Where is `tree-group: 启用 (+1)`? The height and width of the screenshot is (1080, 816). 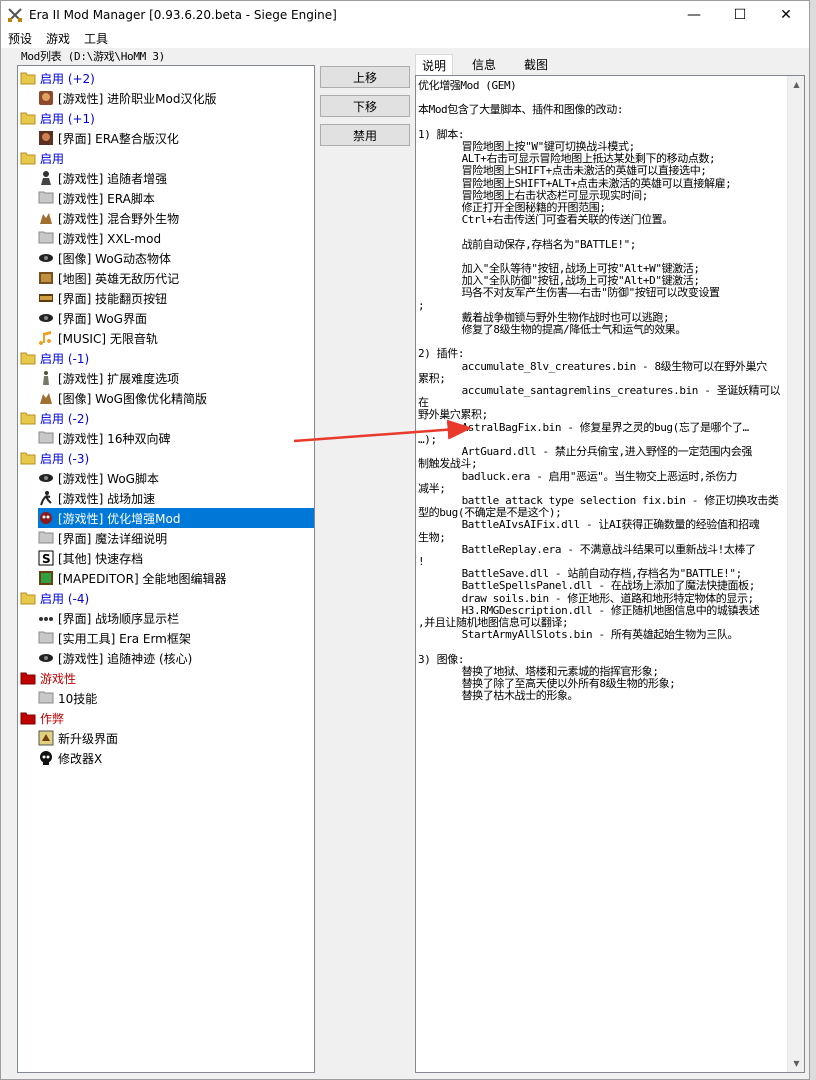
tree-group: 启用 (+1) is located at coordinates (57, 118).